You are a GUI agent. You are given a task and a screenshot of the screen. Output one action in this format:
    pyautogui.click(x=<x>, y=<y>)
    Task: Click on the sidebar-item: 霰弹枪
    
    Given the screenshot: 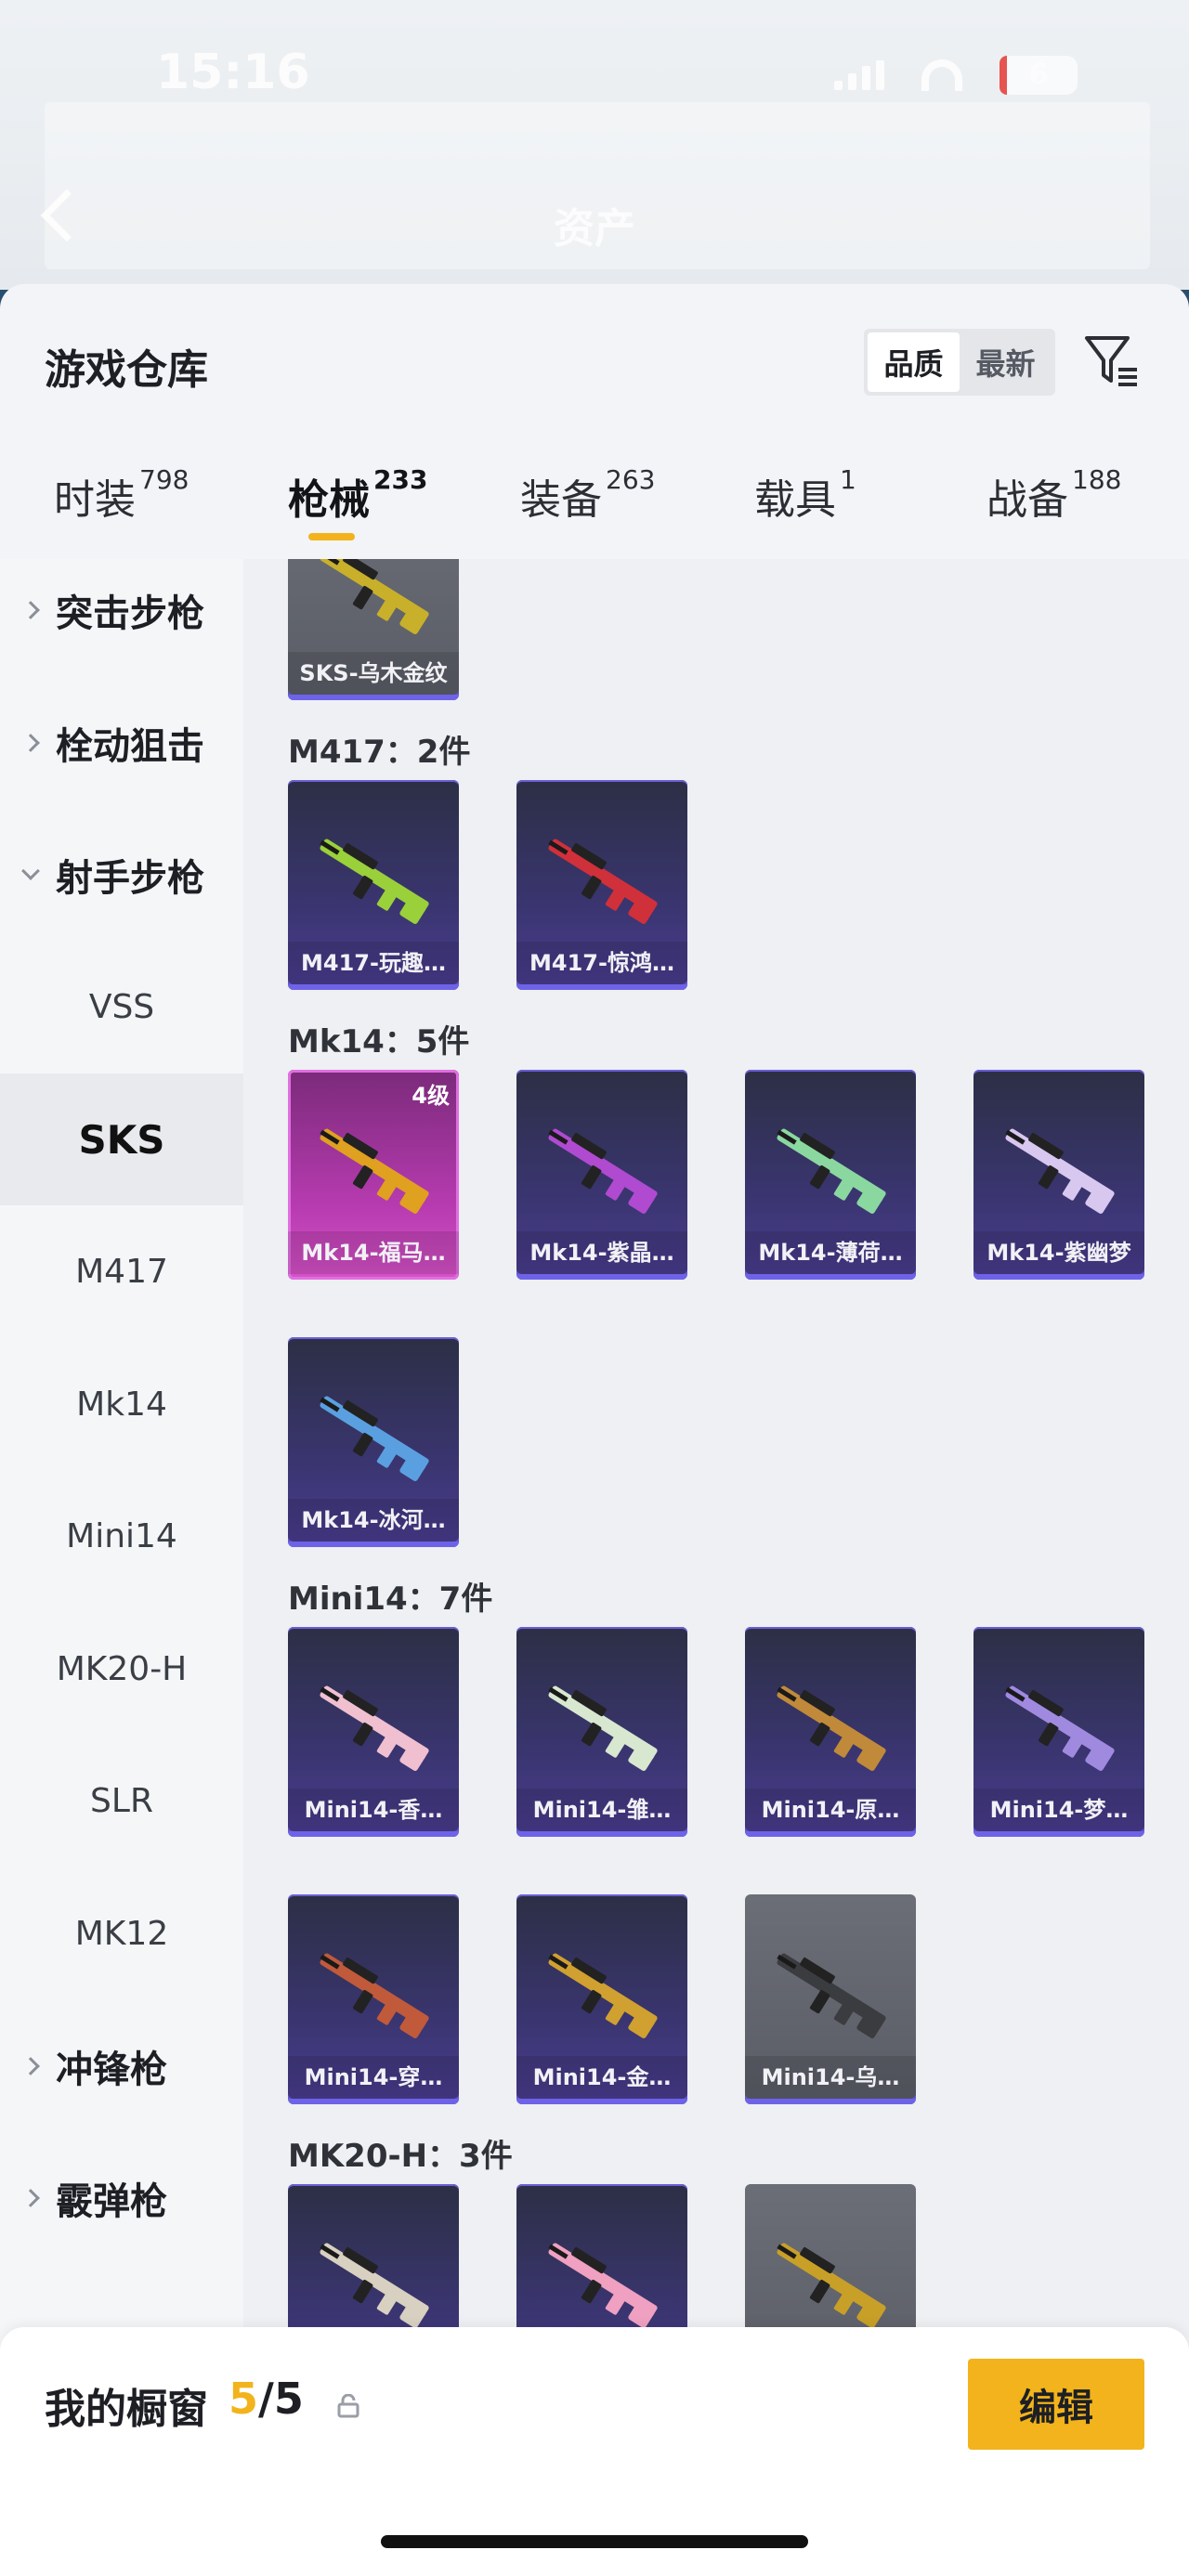 What is the action you would take?
    pyautogui.click(x=122, y=2198)
    